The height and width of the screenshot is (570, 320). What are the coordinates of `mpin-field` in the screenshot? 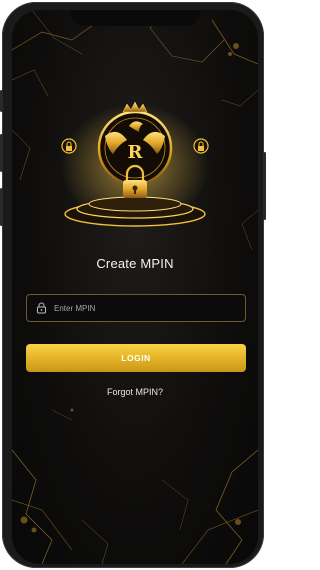 It's located at (136, 308).